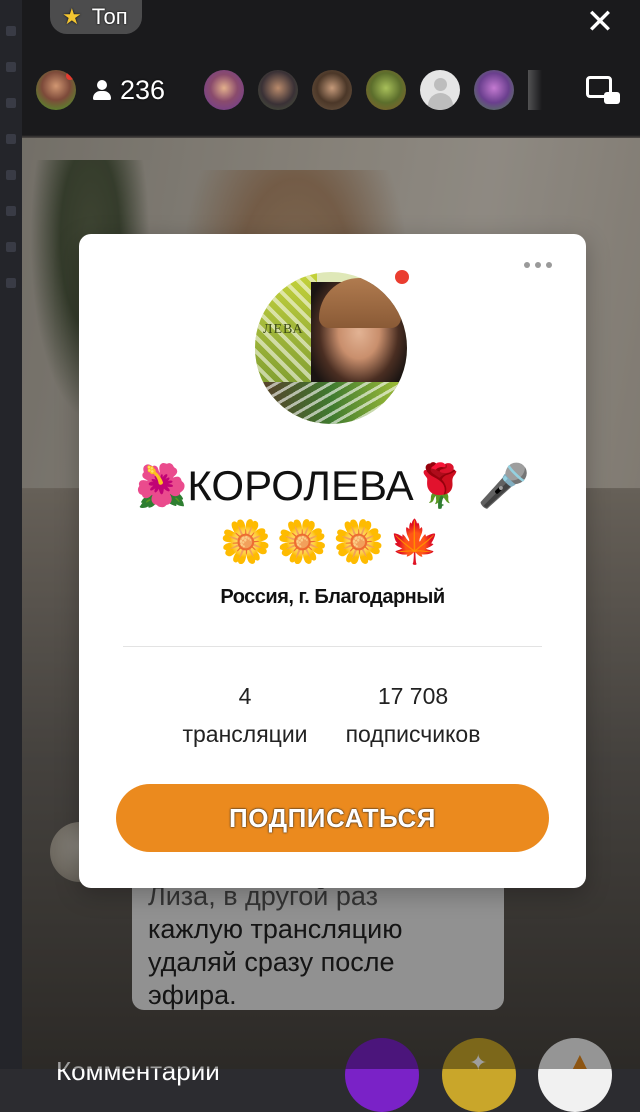  What do you see at coordinates (603, 89) in the screenshot?
I see `screen-mode-icon` at bounding box center [603, 89].